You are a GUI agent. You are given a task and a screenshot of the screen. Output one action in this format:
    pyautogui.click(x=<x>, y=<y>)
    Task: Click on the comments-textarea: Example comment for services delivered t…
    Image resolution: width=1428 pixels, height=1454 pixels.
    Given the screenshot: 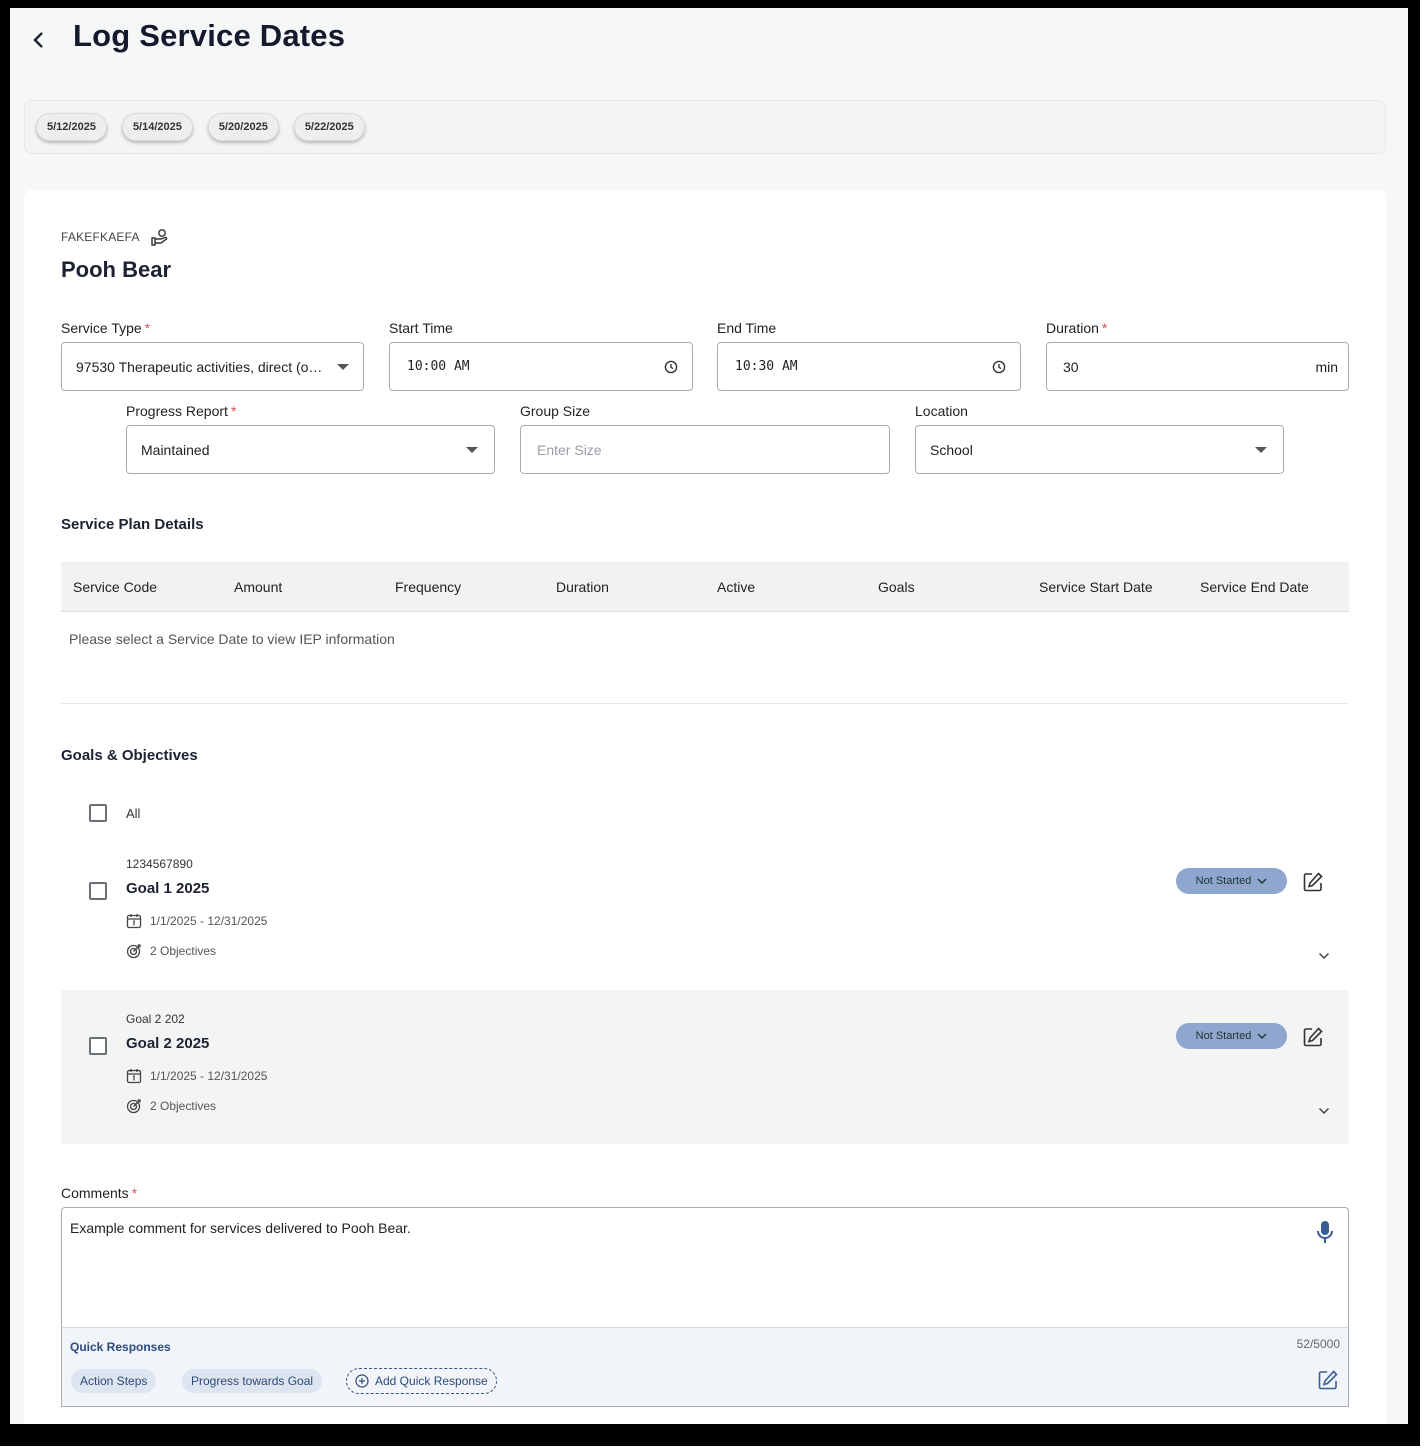 What is the action you would take?
    pyautogui.click(x=705, y=1267)
    